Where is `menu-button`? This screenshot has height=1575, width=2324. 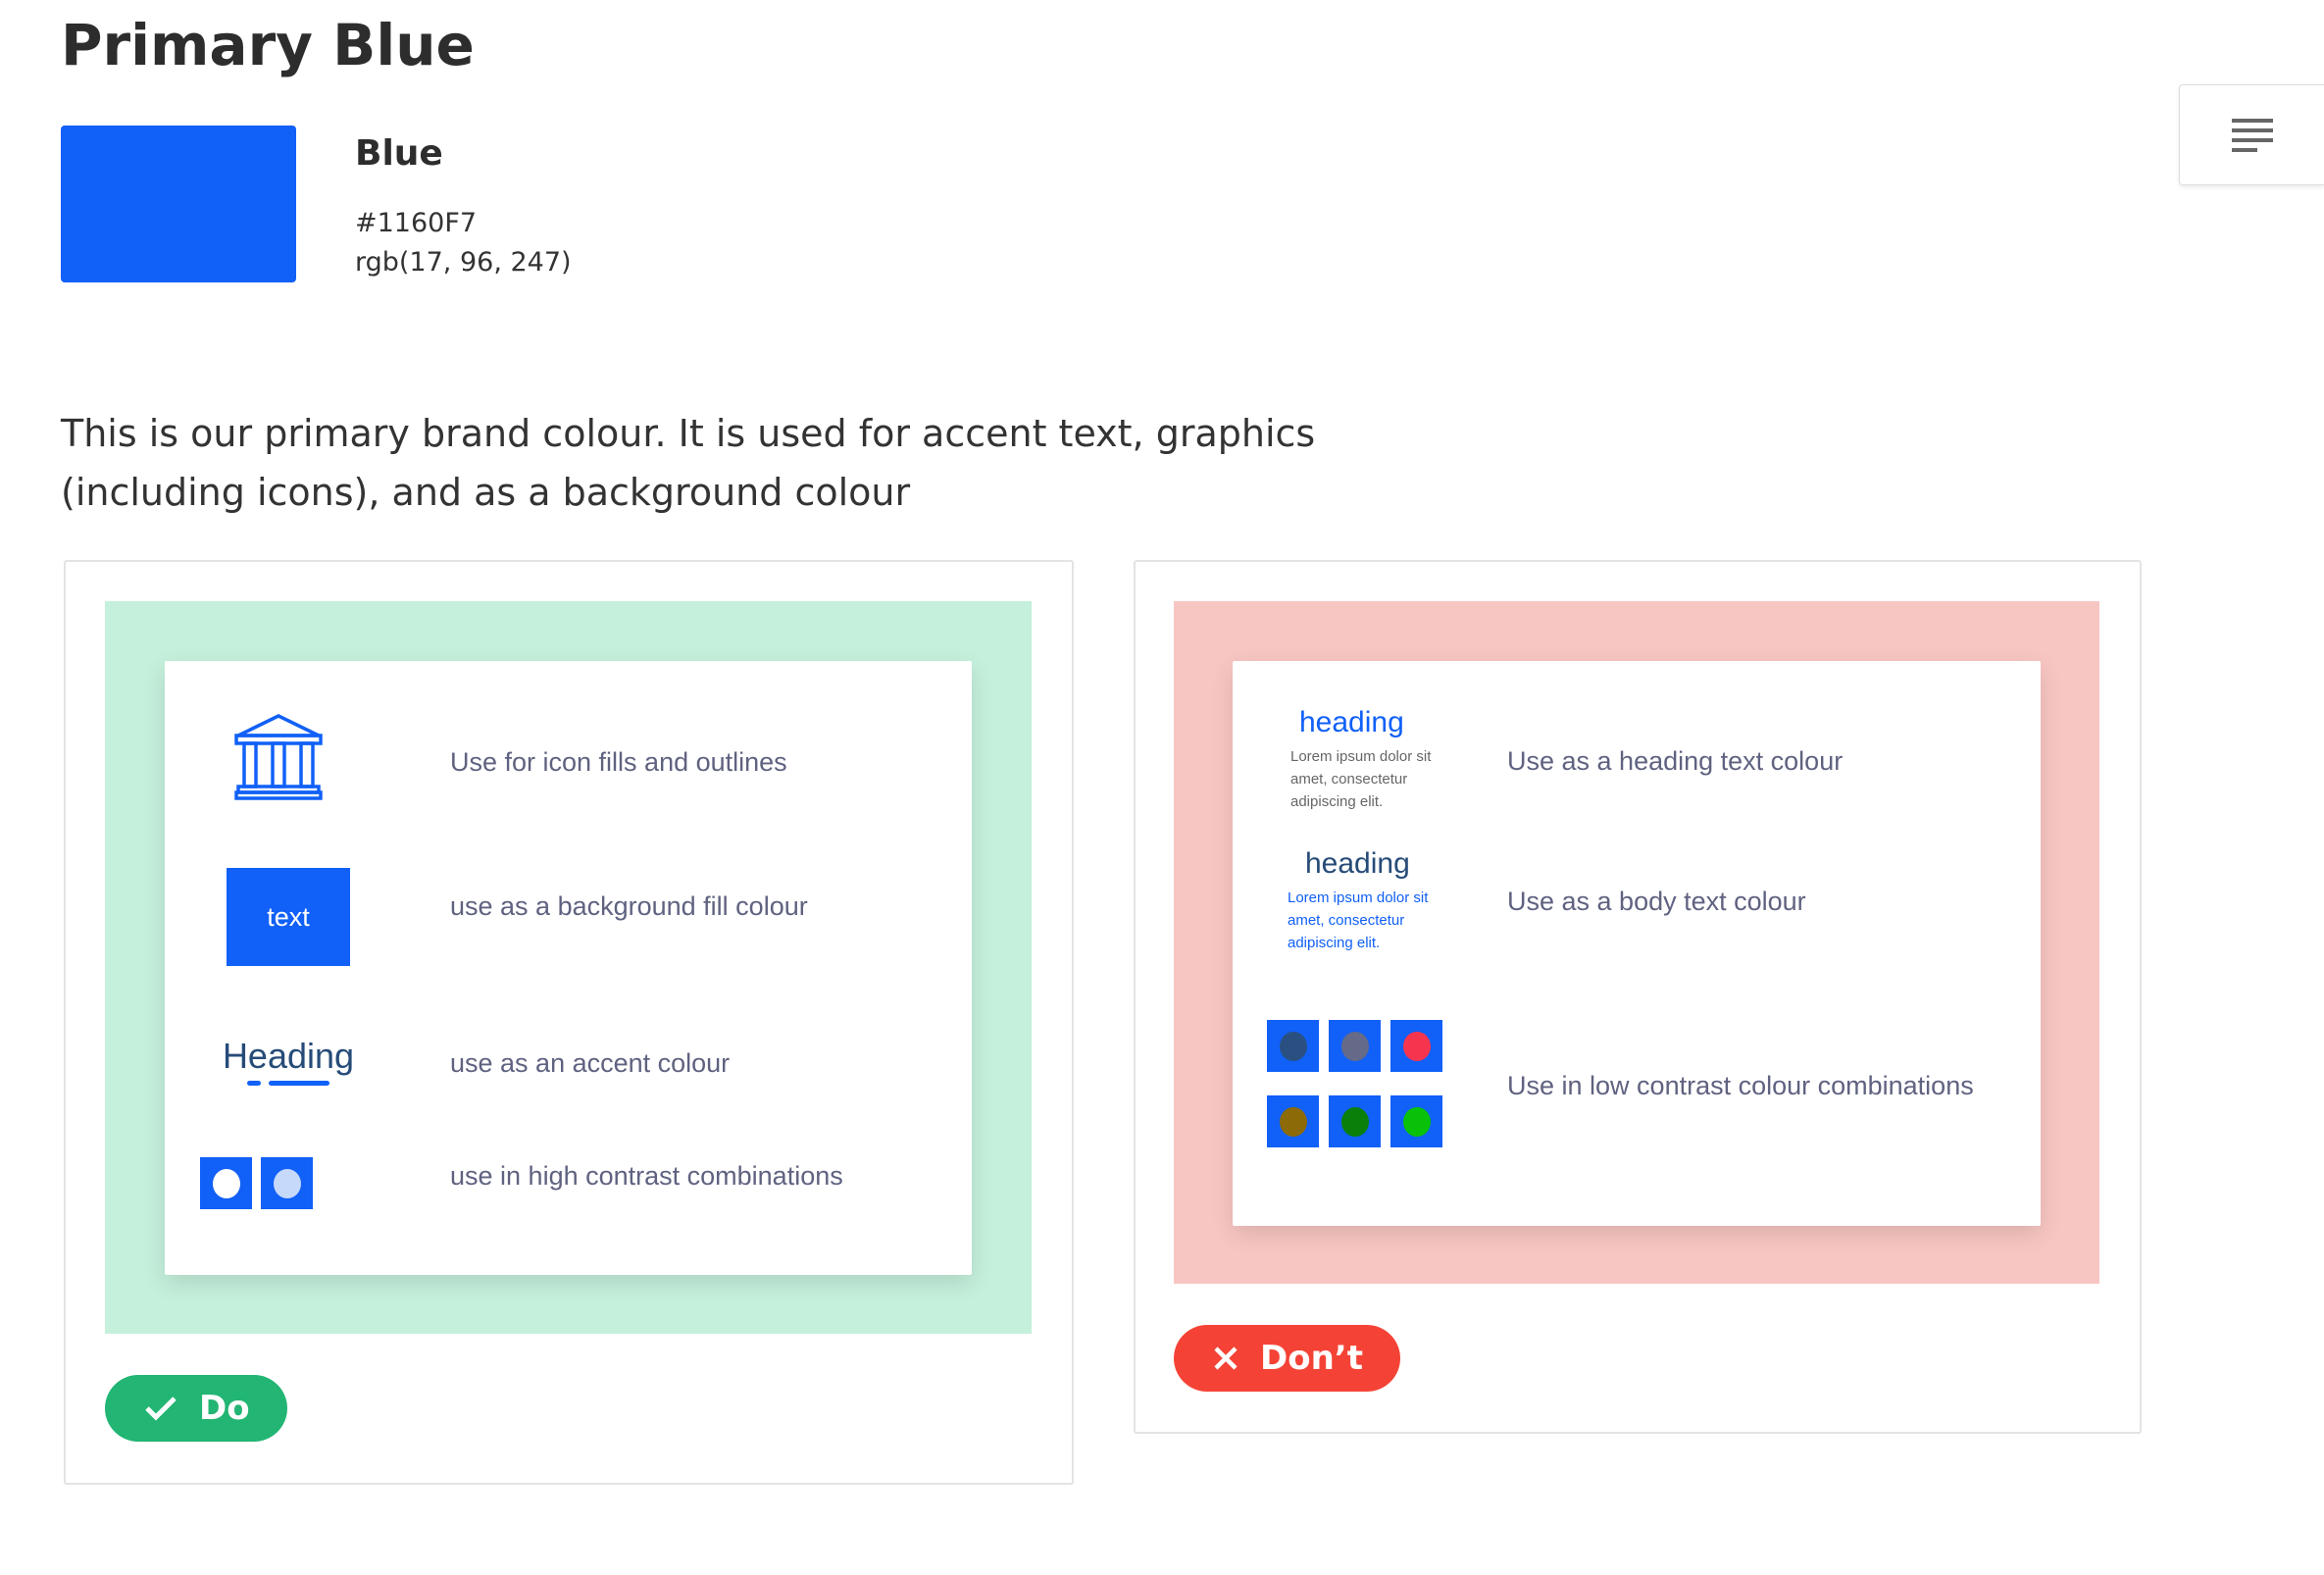
menu-button is located at coordinates (2251, 135).